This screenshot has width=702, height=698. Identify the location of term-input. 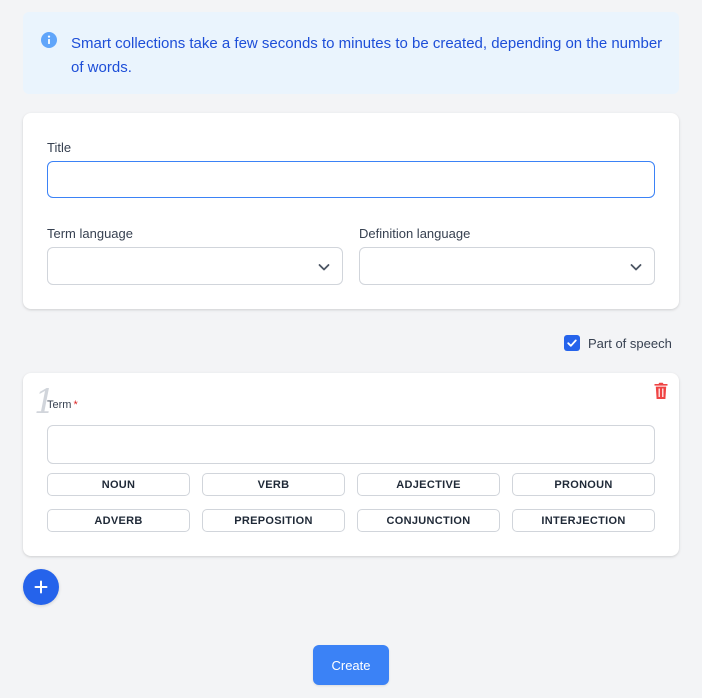
(351, 444).